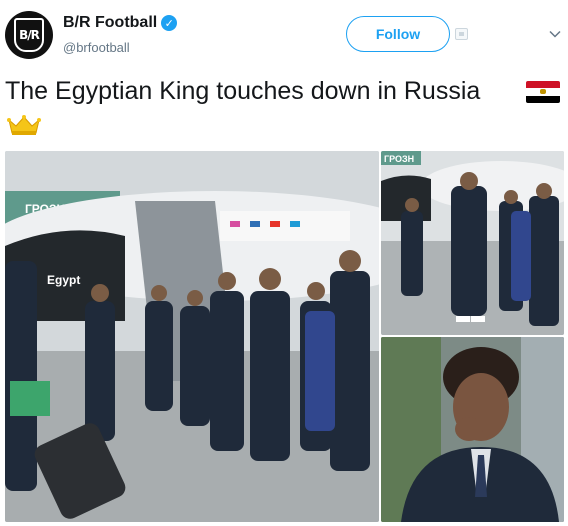  I want to click on user-card-icon, so click(461, 34).